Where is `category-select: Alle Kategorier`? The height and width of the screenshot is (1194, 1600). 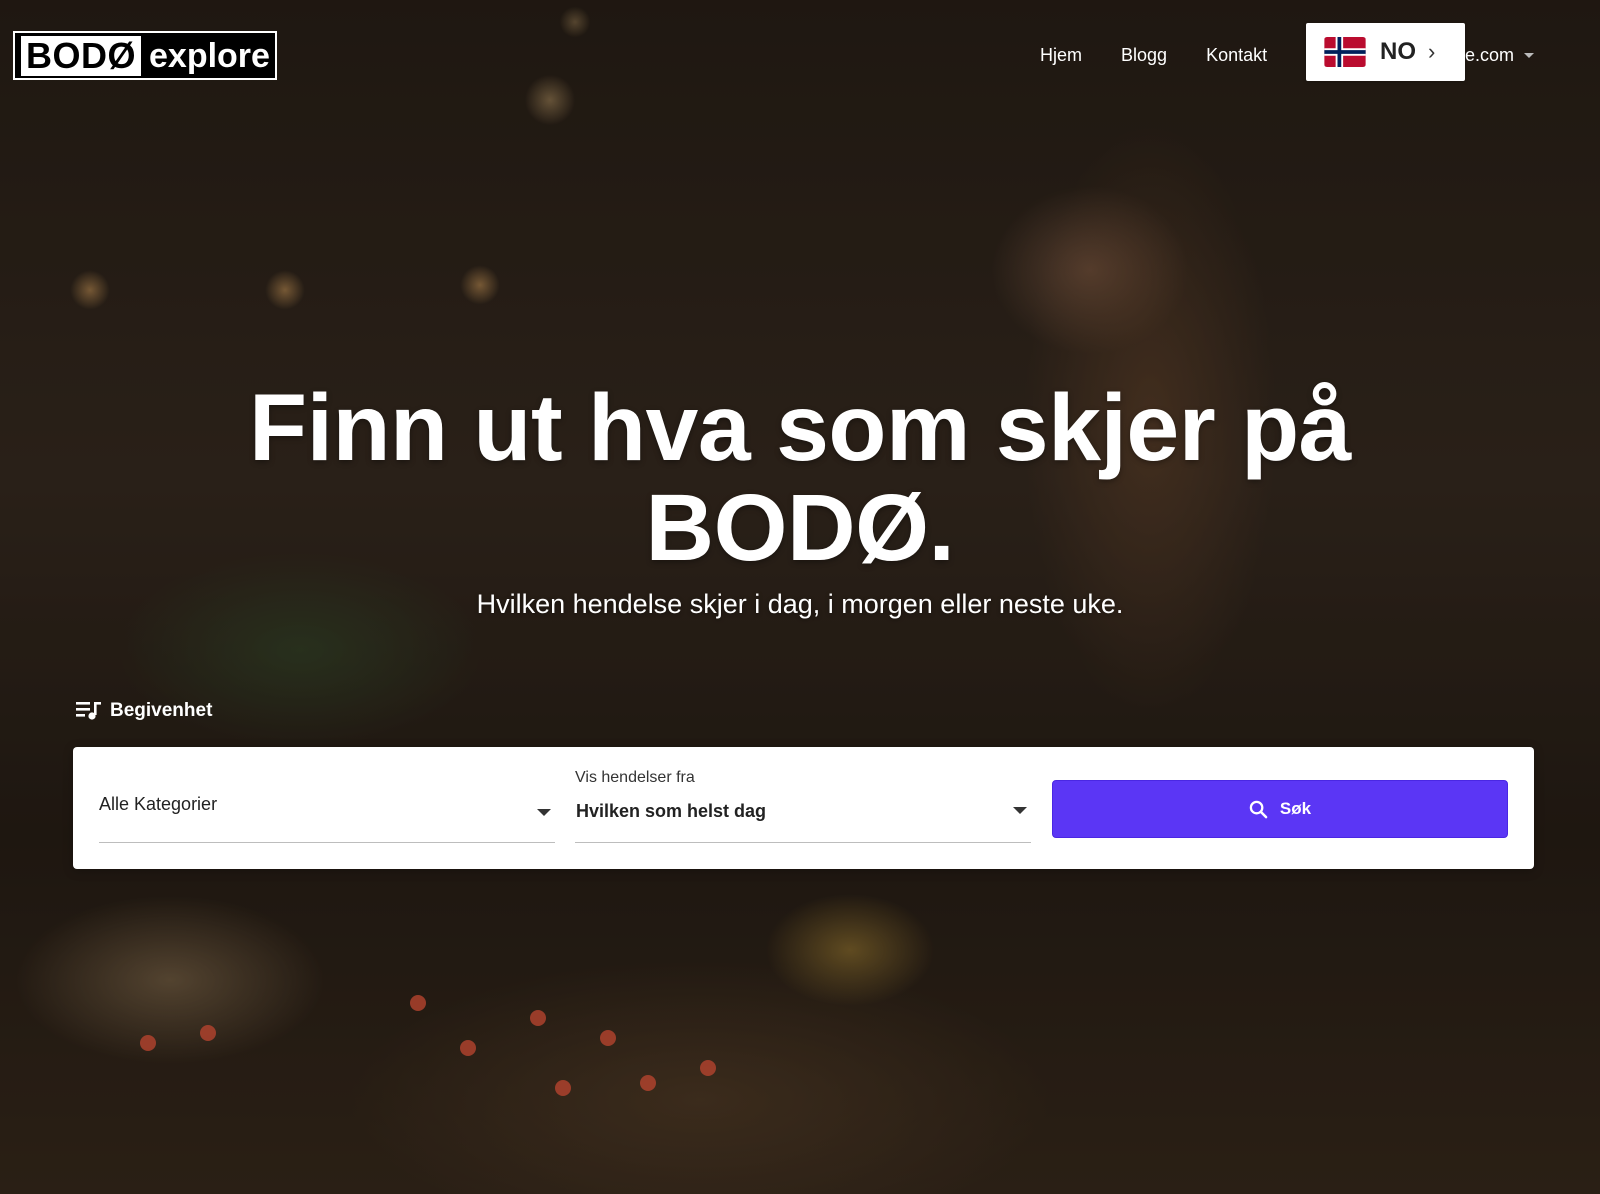
category-select: Alle Kategorier is located at coordinates (327, 806).